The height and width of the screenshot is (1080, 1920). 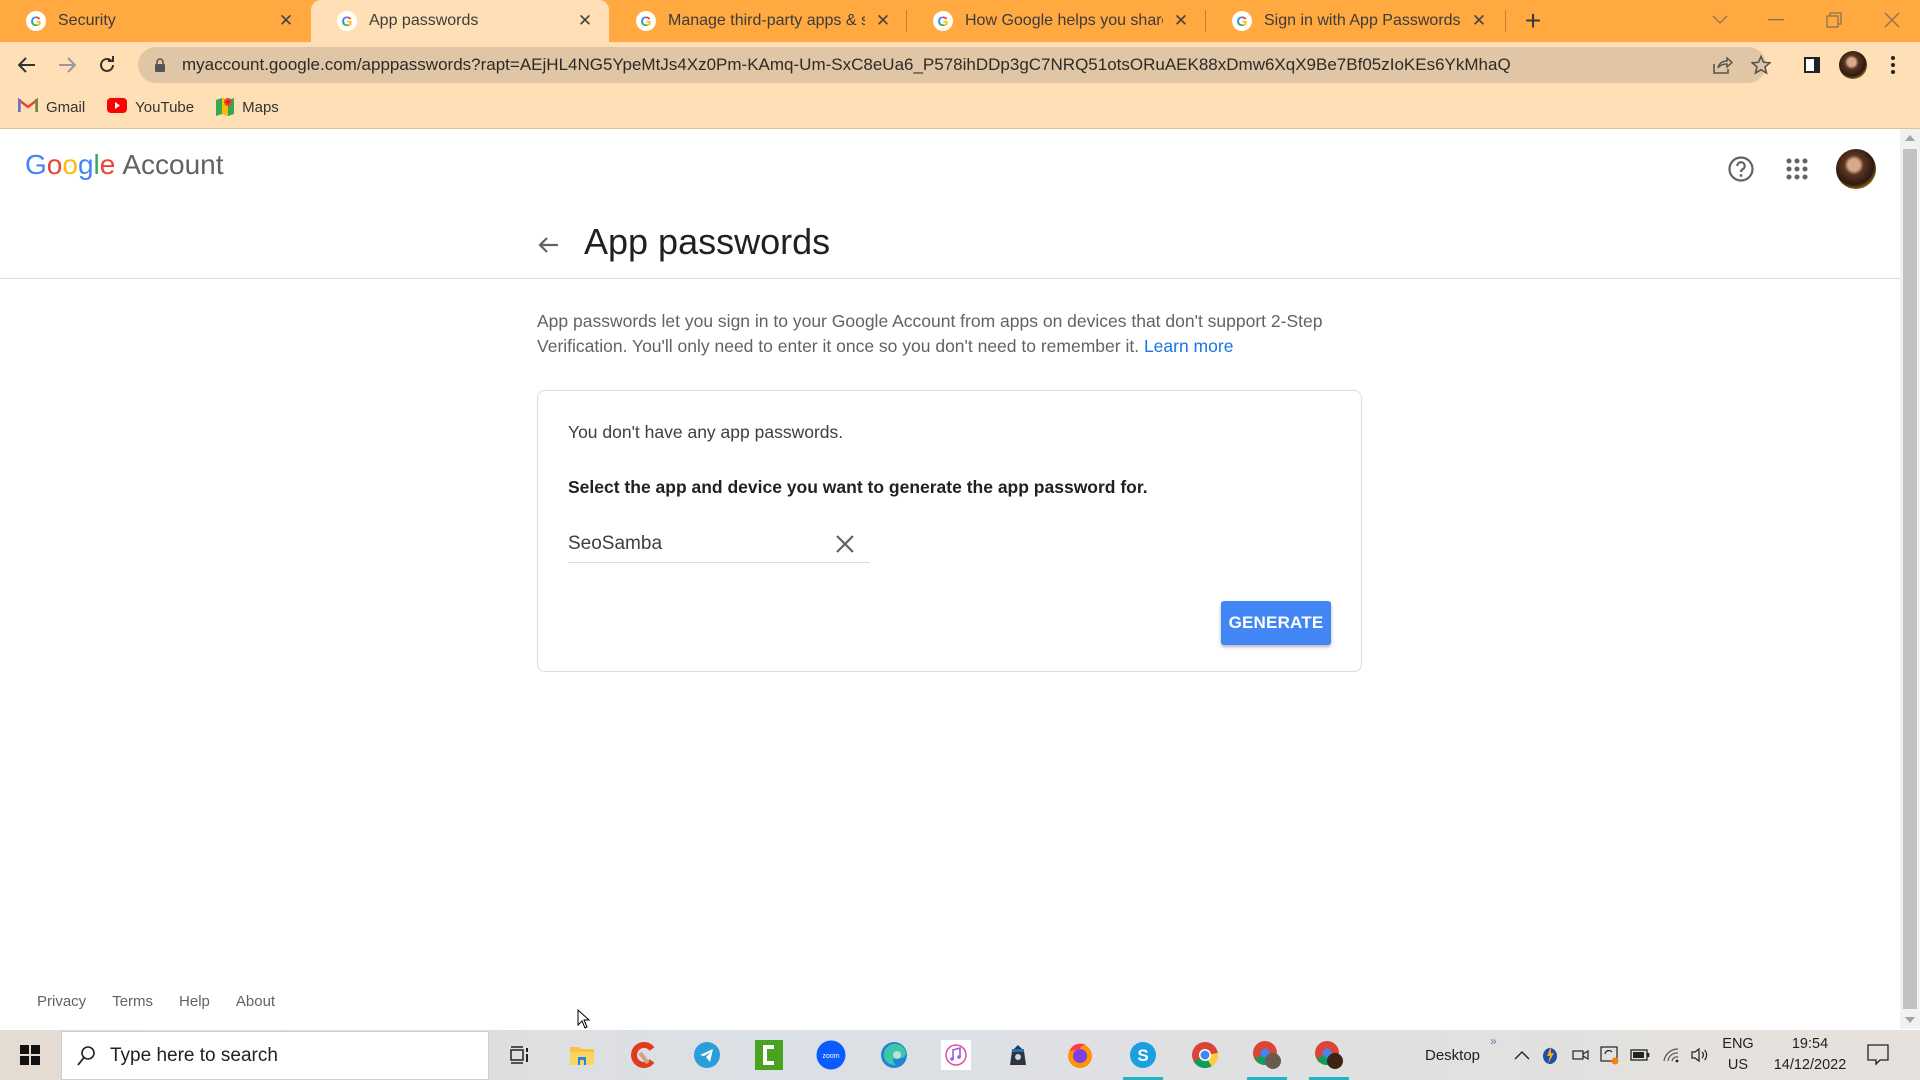 What do you see at coordinates (1892, 20) in the screenshot?
I see `close-window-icon` at bounding box center [1892, 20].